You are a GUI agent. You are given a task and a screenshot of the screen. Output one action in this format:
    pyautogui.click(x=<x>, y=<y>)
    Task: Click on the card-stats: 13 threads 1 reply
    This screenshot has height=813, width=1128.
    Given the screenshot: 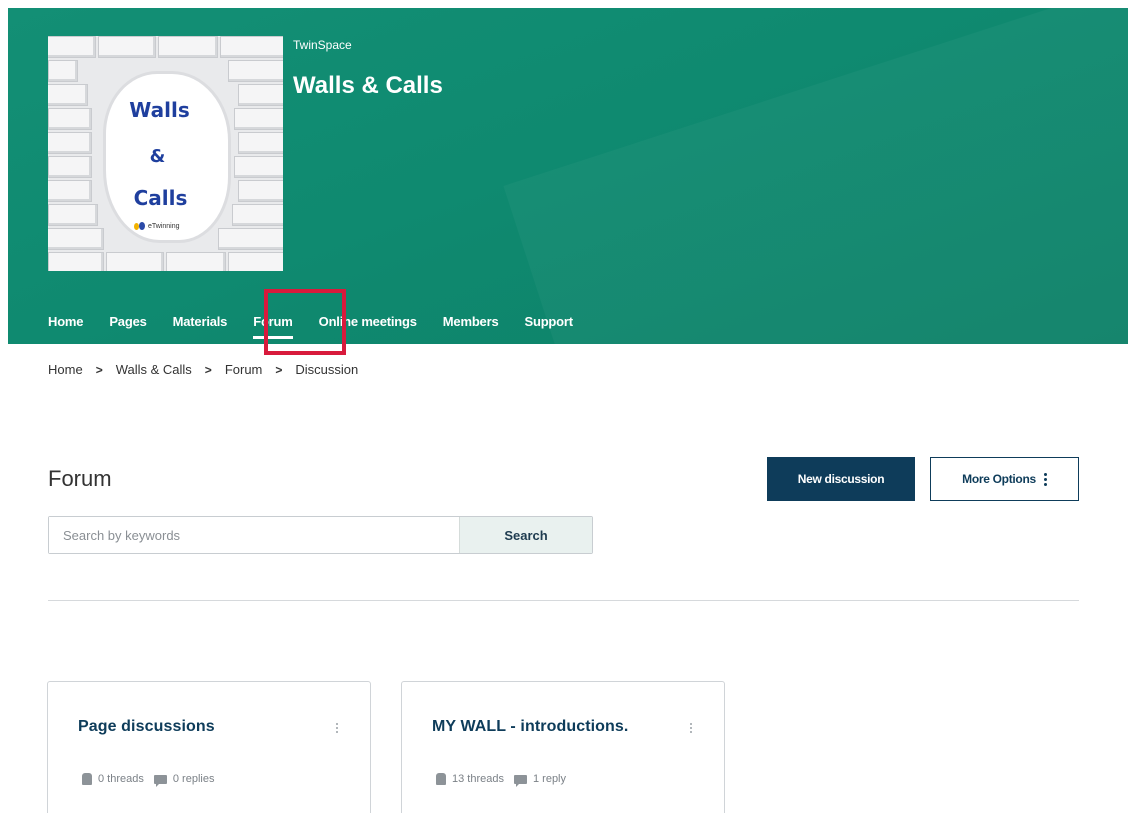 What is the action you would take?
    pyautogui.click(x=501, y=780)
    